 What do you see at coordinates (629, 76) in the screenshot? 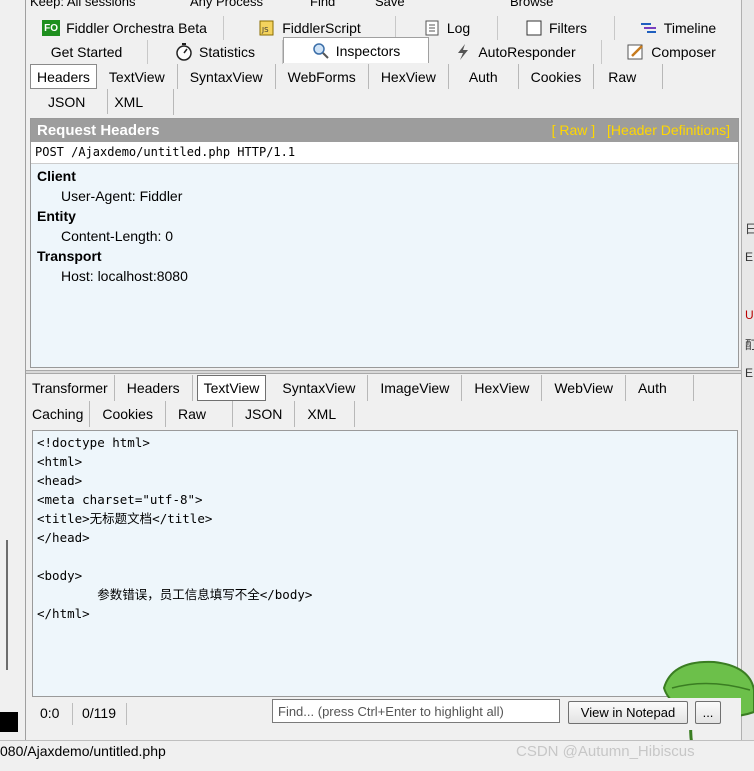
I see `req-tab-raw: Raw` at bounding box center [629, 76].